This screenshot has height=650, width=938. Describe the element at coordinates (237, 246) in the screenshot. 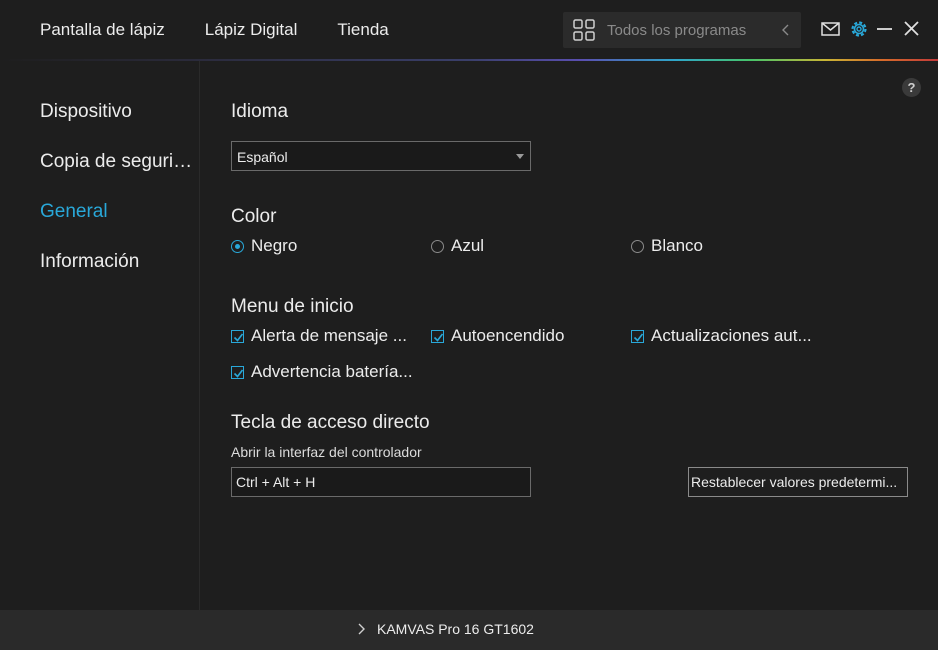

I see `radio-selected-icon` at that location.